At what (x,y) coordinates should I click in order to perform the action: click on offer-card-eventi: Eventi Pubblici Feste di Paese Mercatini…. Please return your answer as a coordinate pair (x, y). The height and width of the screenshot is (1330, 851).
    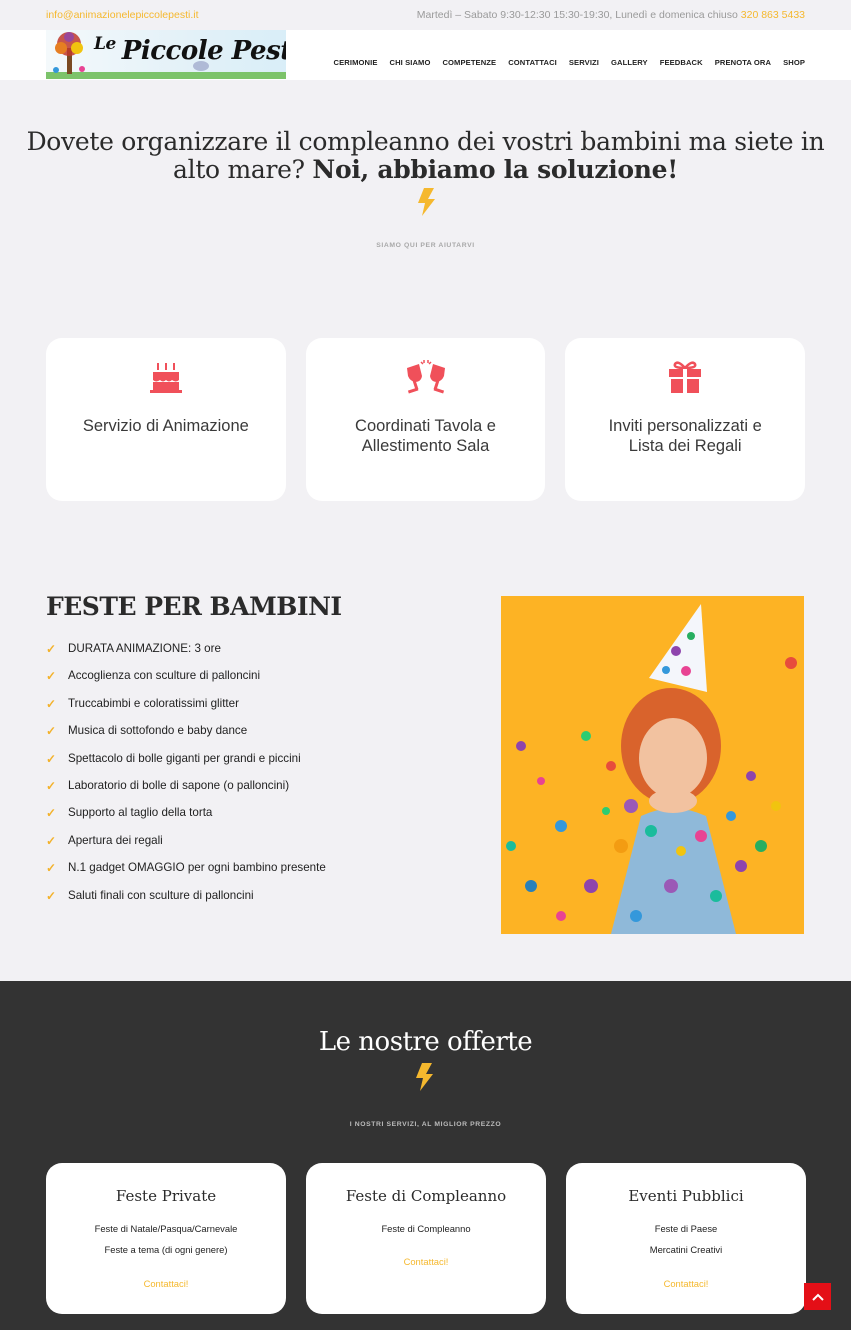
    Looking at the image, I should click on (686, 1238).